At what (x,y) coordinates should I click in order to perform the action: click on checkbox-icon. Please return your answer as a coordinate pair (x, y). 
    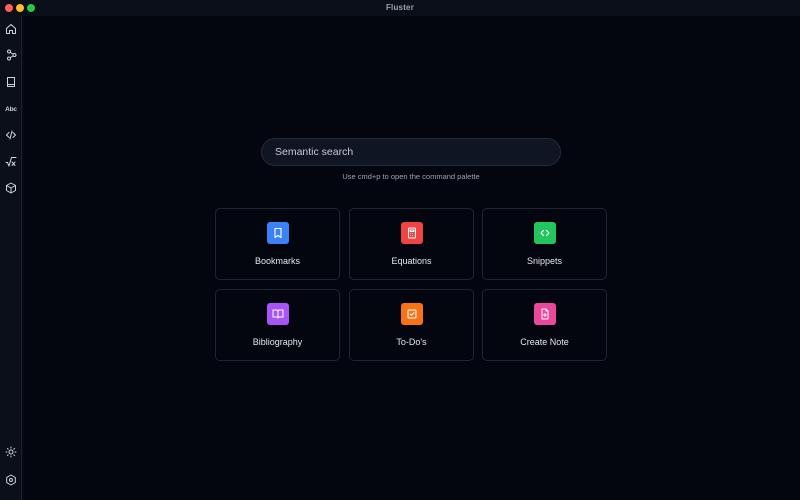
    Looking at the image, I should click on (412, 314).